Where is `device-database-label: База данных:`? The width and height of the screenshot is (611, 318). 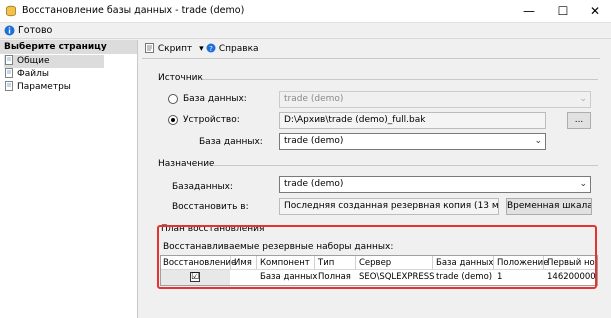
device-database-label: База данных: is located at coordinates (231, 142).